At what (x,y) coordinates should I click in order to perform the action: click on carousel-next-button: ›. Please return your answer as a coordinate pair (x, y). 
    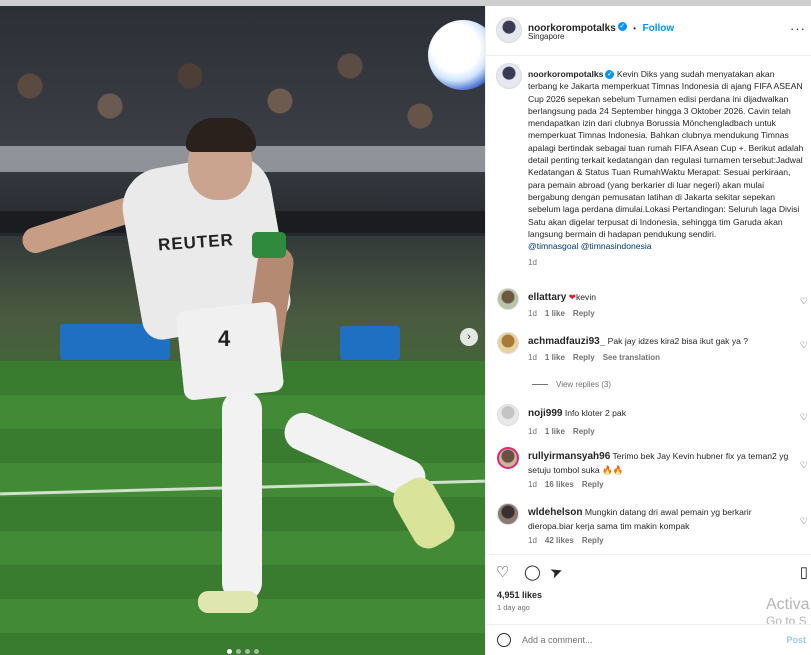
    Looking at the image, I should click on (469, 337).